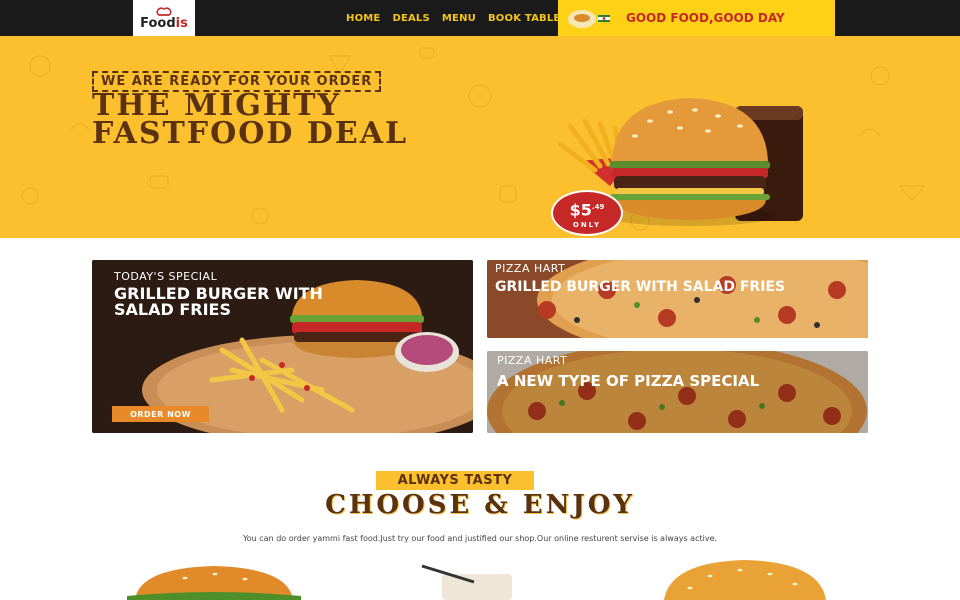 This screenshot has height=600, width=960. What do you see at coordinates (214, 580) in the screenshot?
I see `menu-item-burger-image` at bounding box center [214, 580].